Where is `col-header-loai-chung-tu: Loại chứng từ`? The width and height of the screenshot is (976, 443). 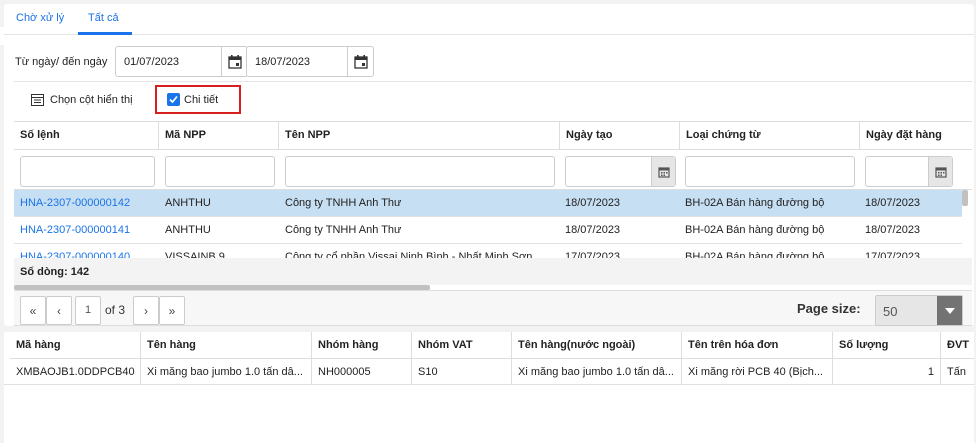
col-header-loai-chung-tu: Loại chứng từ is located at coordinates (770, 136).